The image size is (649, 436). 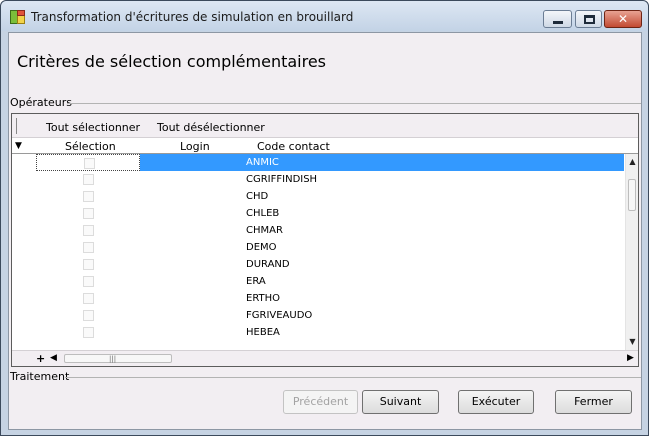 I want to click on vertical-scroll-thumb, so click(x=632, y=195).